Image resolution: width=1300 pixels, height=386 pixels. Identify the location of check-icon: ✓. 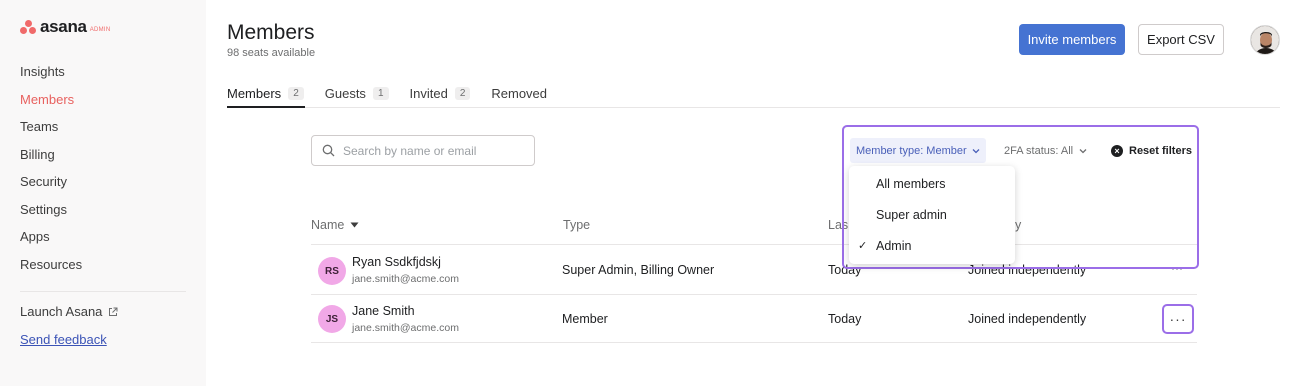
(863, 246).